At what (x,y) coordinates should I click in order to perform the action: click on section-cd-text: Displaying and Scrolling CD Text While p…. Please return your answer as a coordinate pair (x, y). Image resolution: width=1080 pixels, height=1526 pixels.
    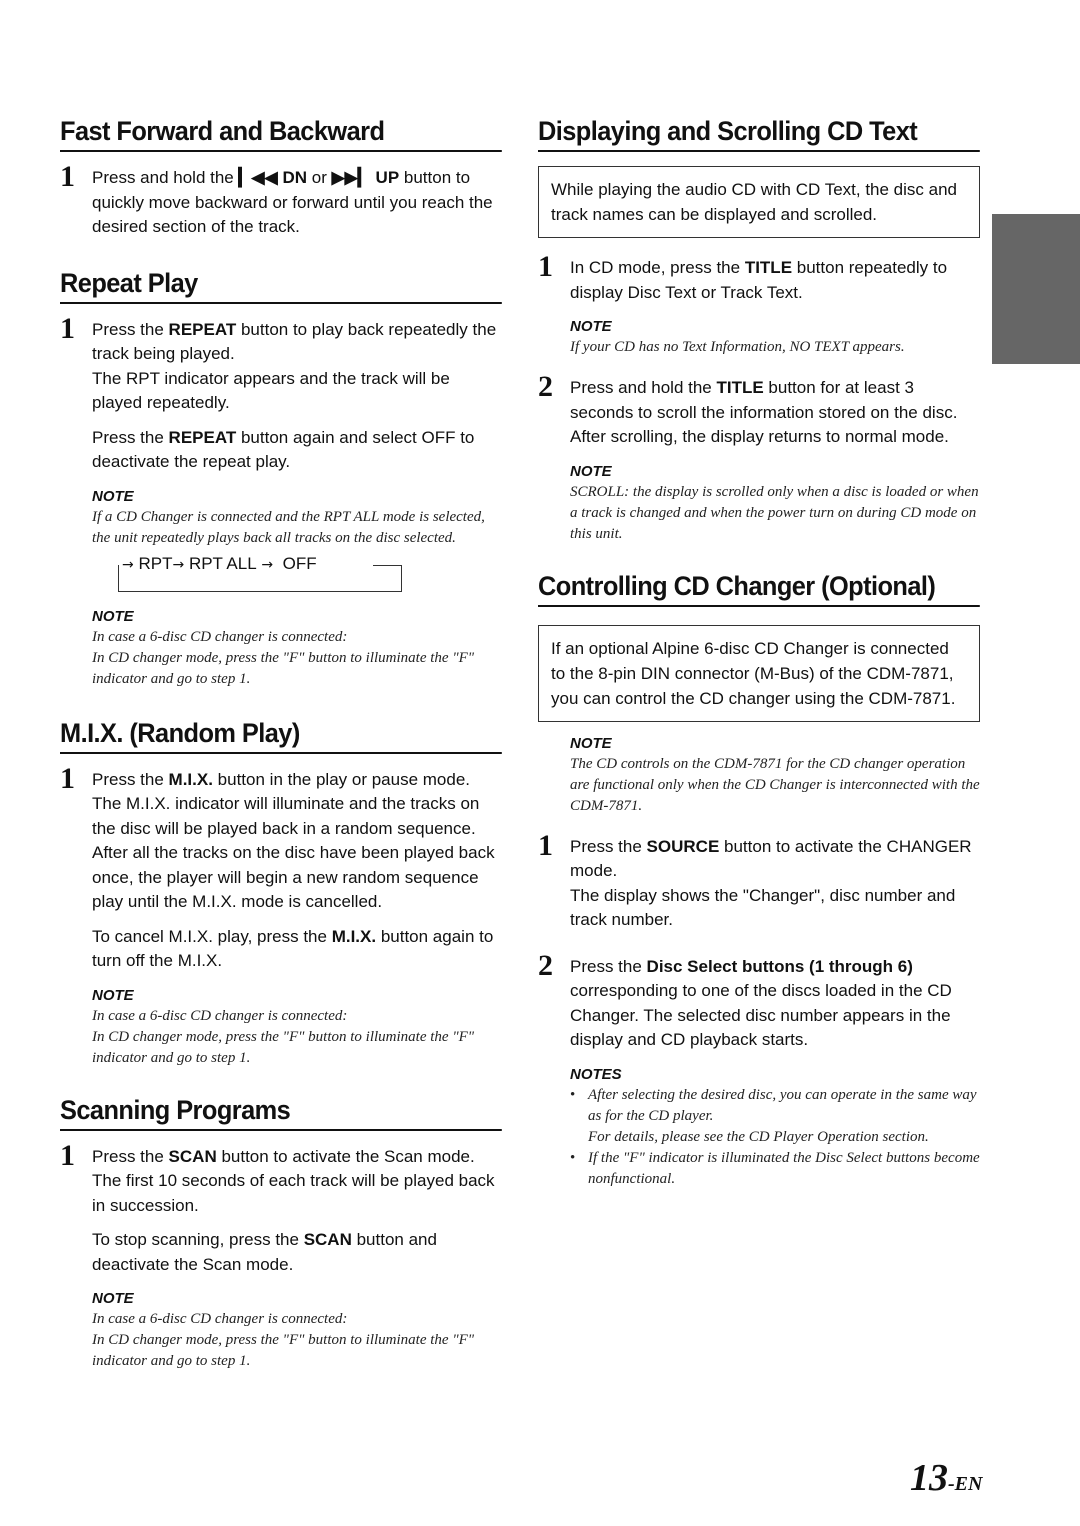
    Looking at the image, I should click on (759, 329).